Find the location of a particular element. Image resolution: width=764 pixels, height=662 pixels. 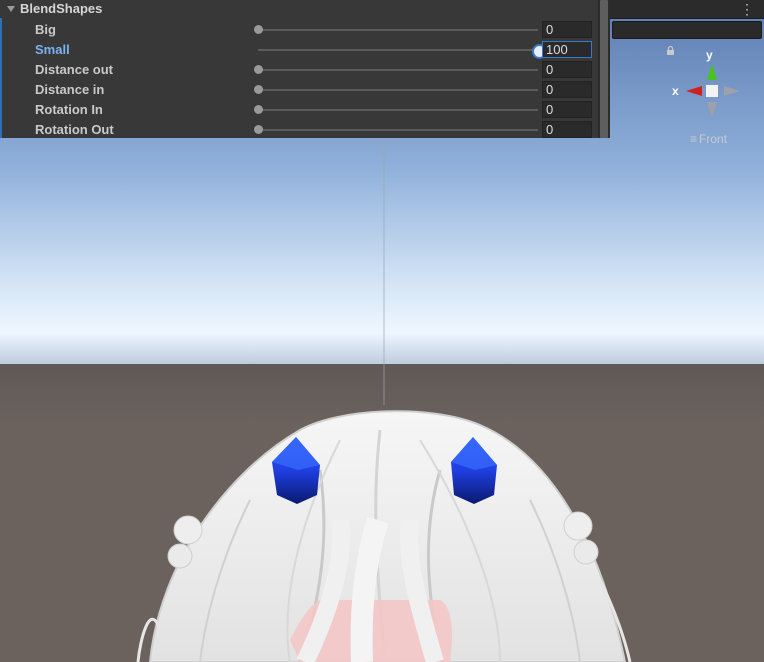

section-title: BlendShapes is located at coordinates (61, 8).